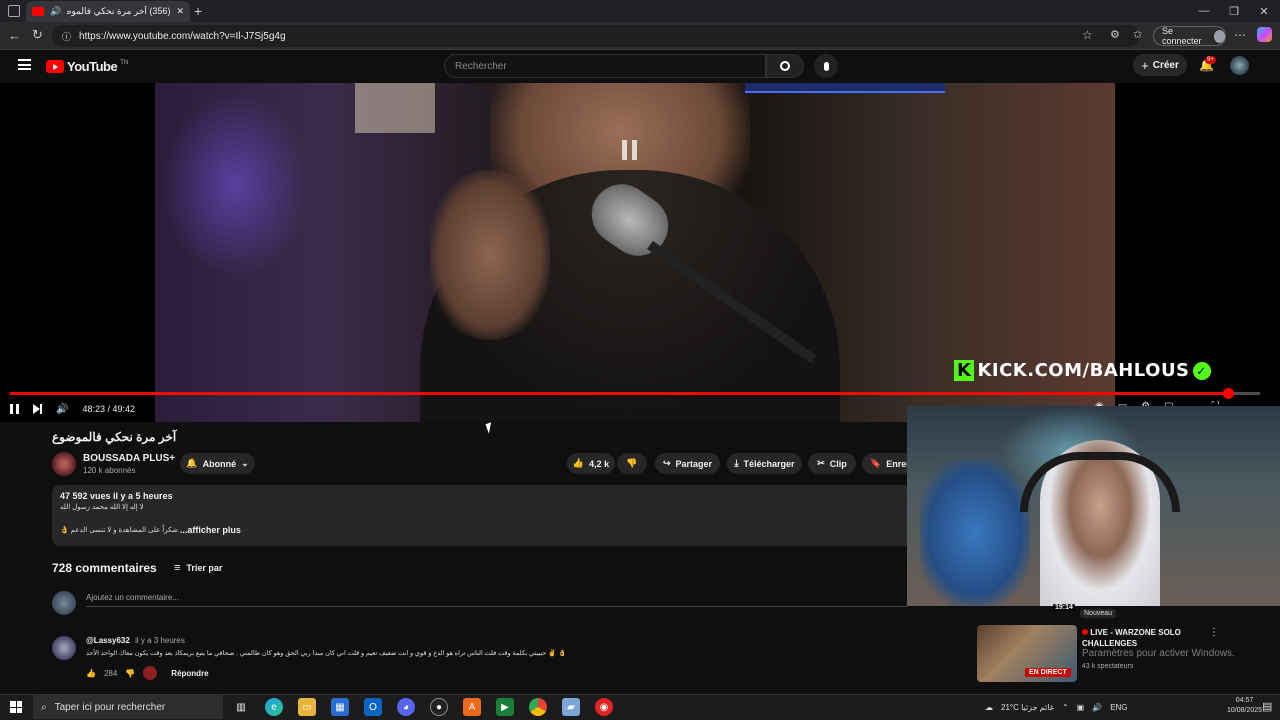 The height and width of the screenshot is (720, 1280). Describe the element at coordinates (14, 11) in the screenshot. I see `window-menu-icon` at that location.